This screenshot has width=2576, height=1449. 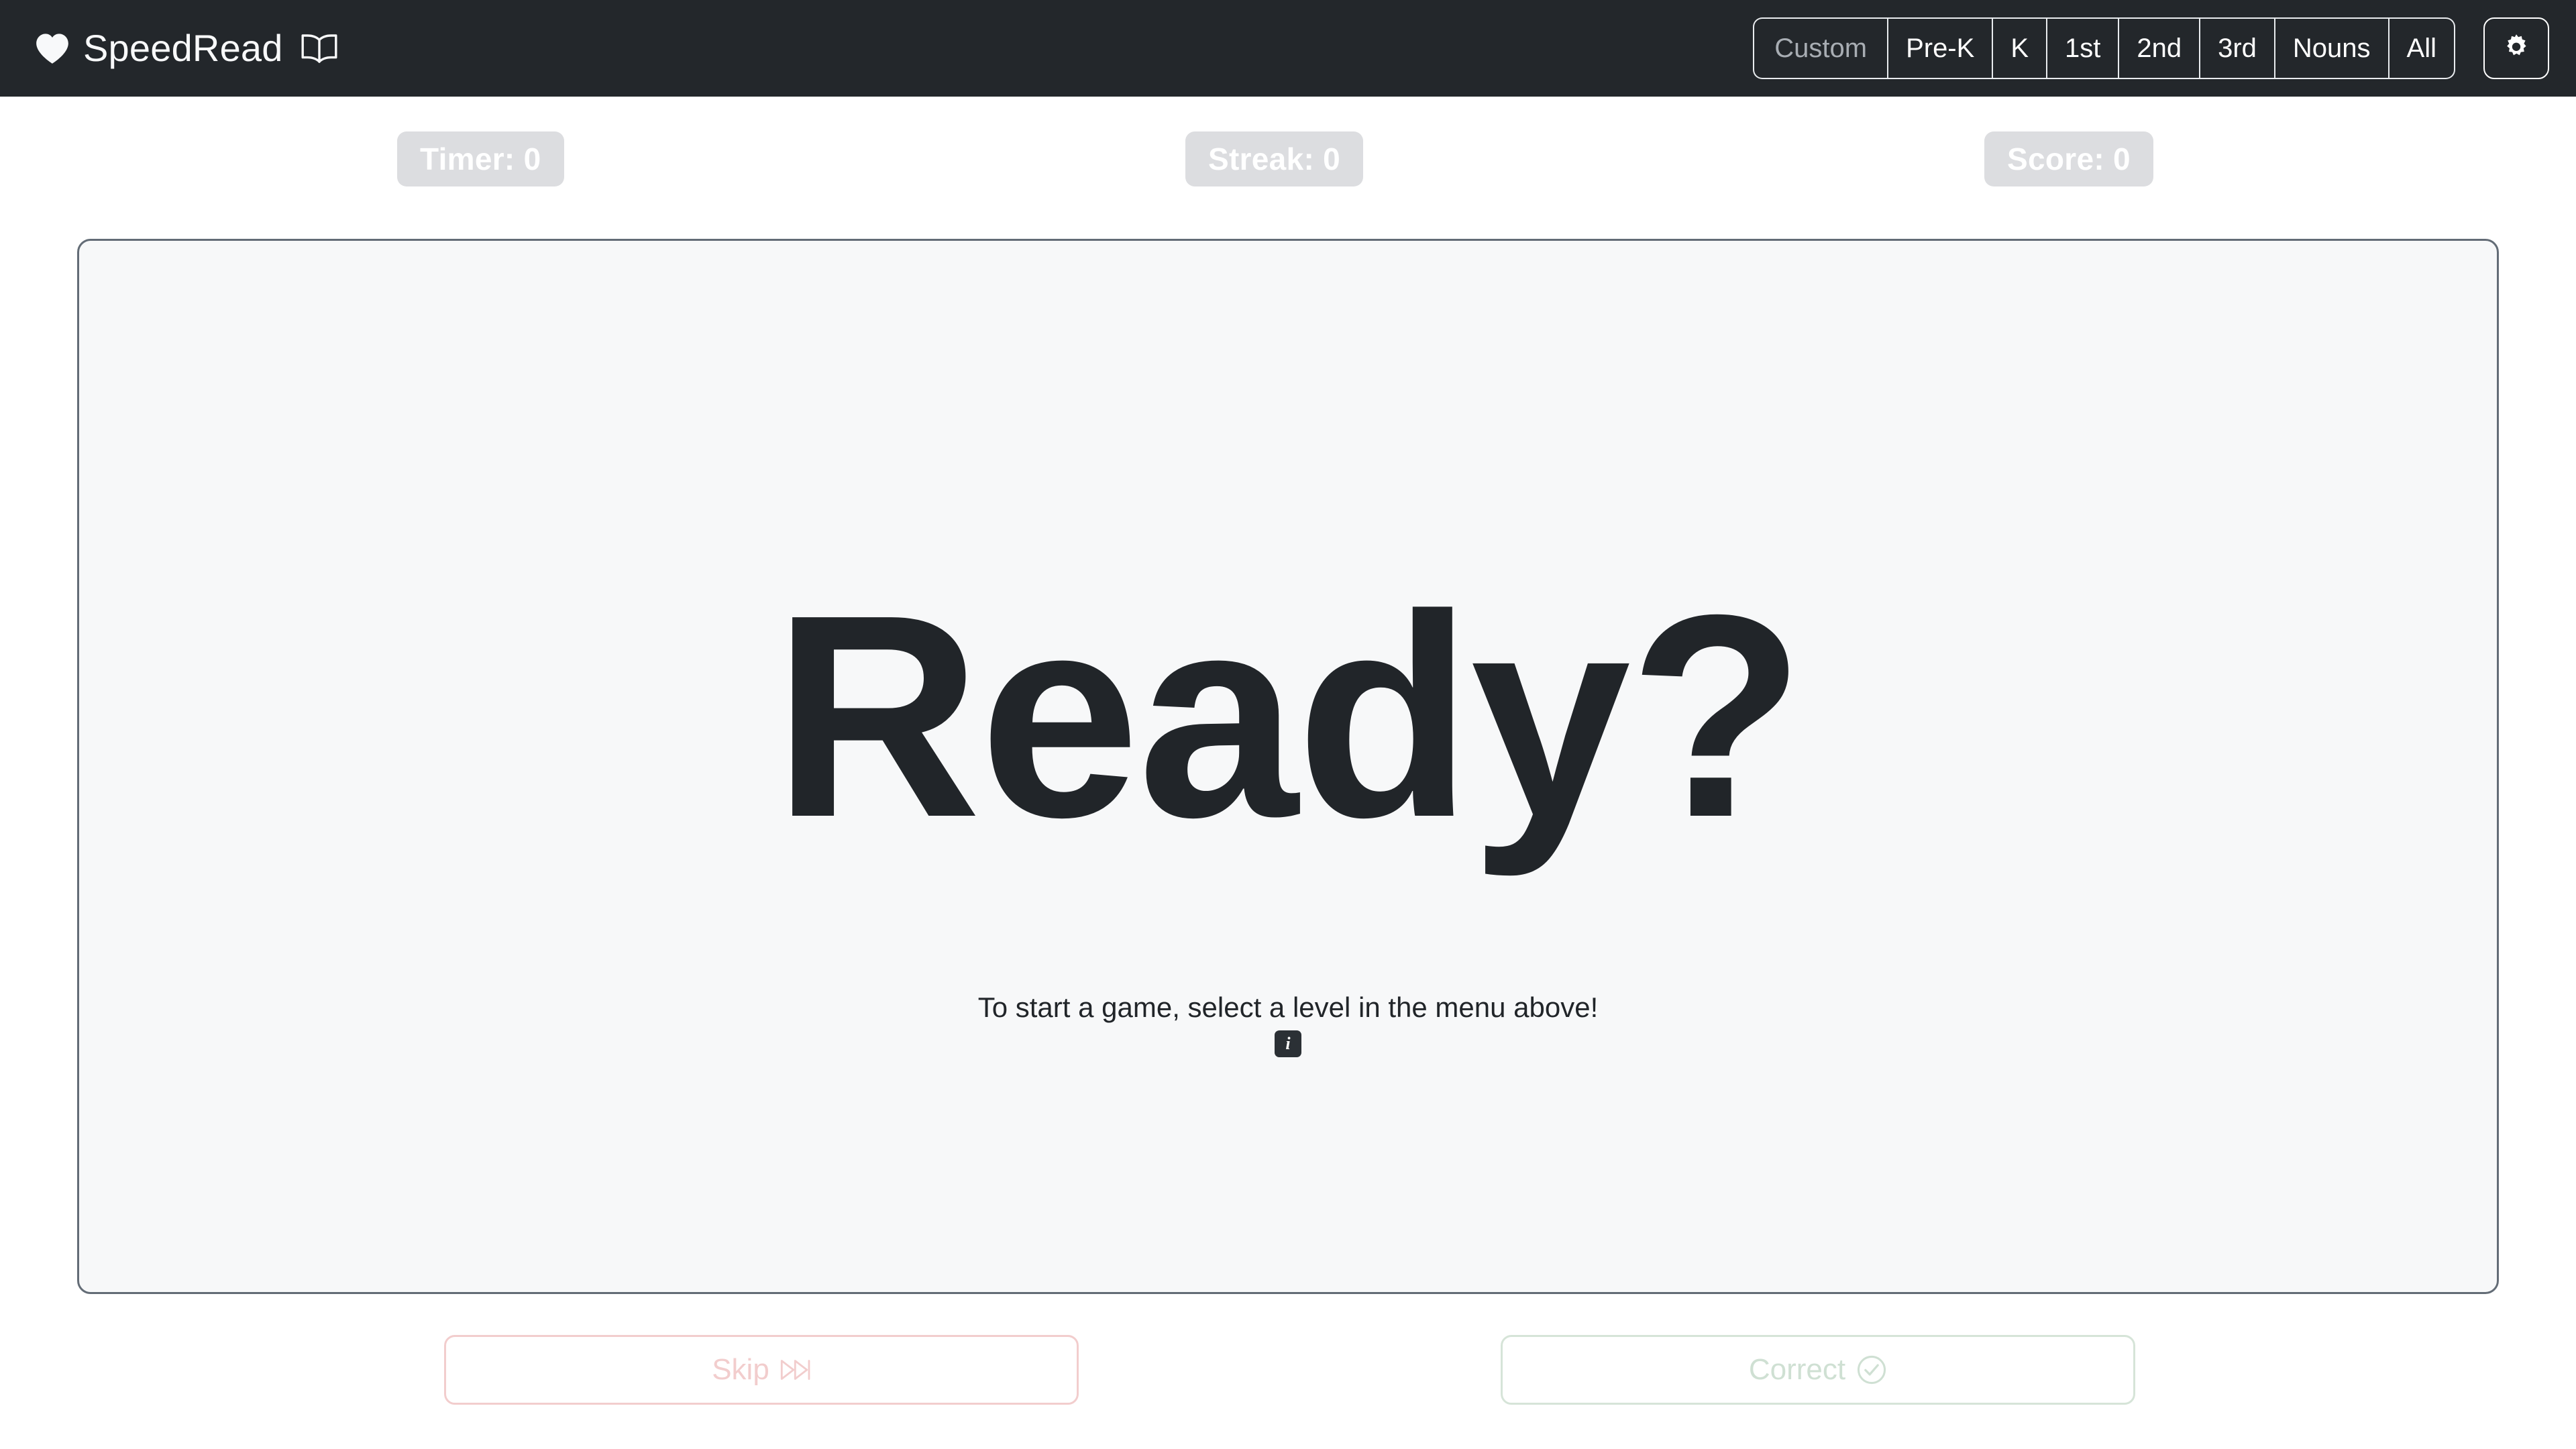 What do you see at coordinates (2331, 48) in the screenshot?
I see `level-button-nouns: Nouns` at bounding box center [2331, 48].